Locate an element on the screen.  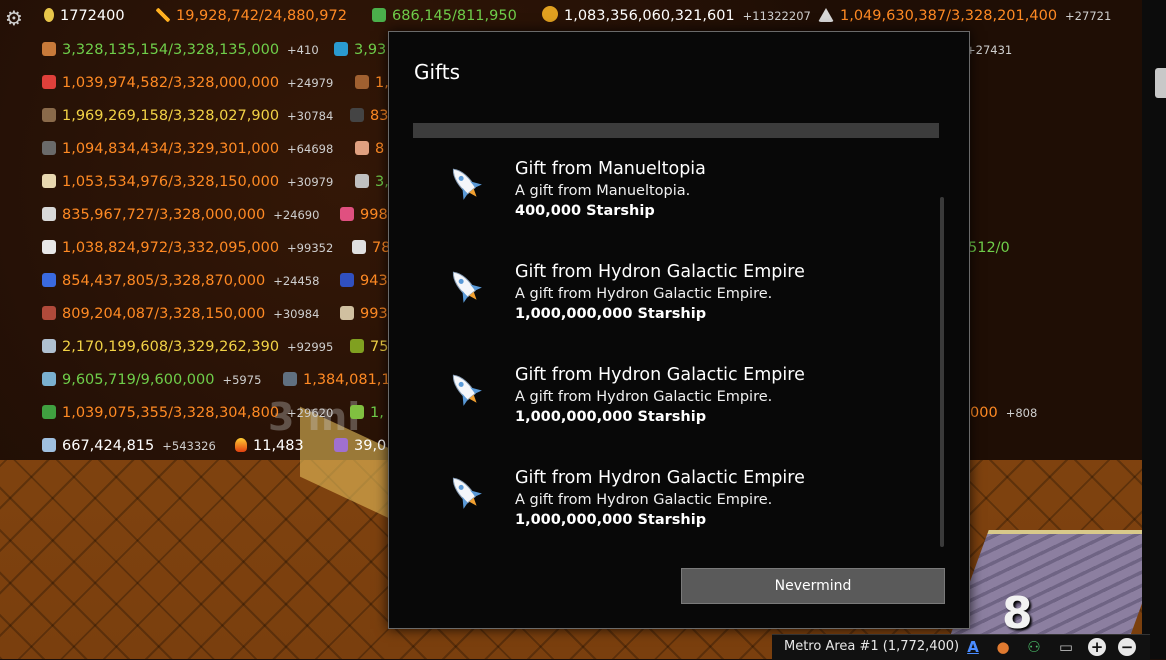
resource-row: 1,969,269,158/3,328,027,900 +30784 is located at coordinates (187, 116).